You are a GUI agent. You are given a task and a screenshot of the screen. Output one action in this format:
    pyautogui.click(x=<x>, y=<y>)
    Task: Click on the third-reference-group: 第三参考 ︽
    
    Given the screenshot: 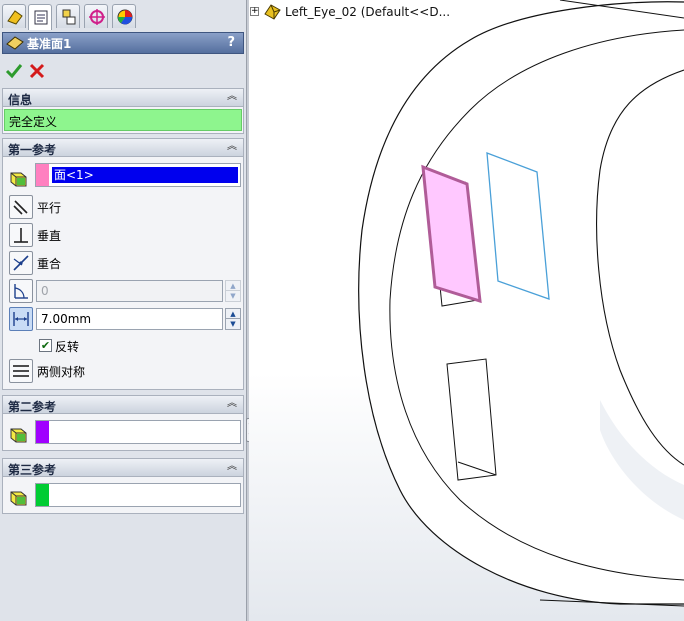 What is the action you would take?
    pyautogui.click(x=123, y=486)
    